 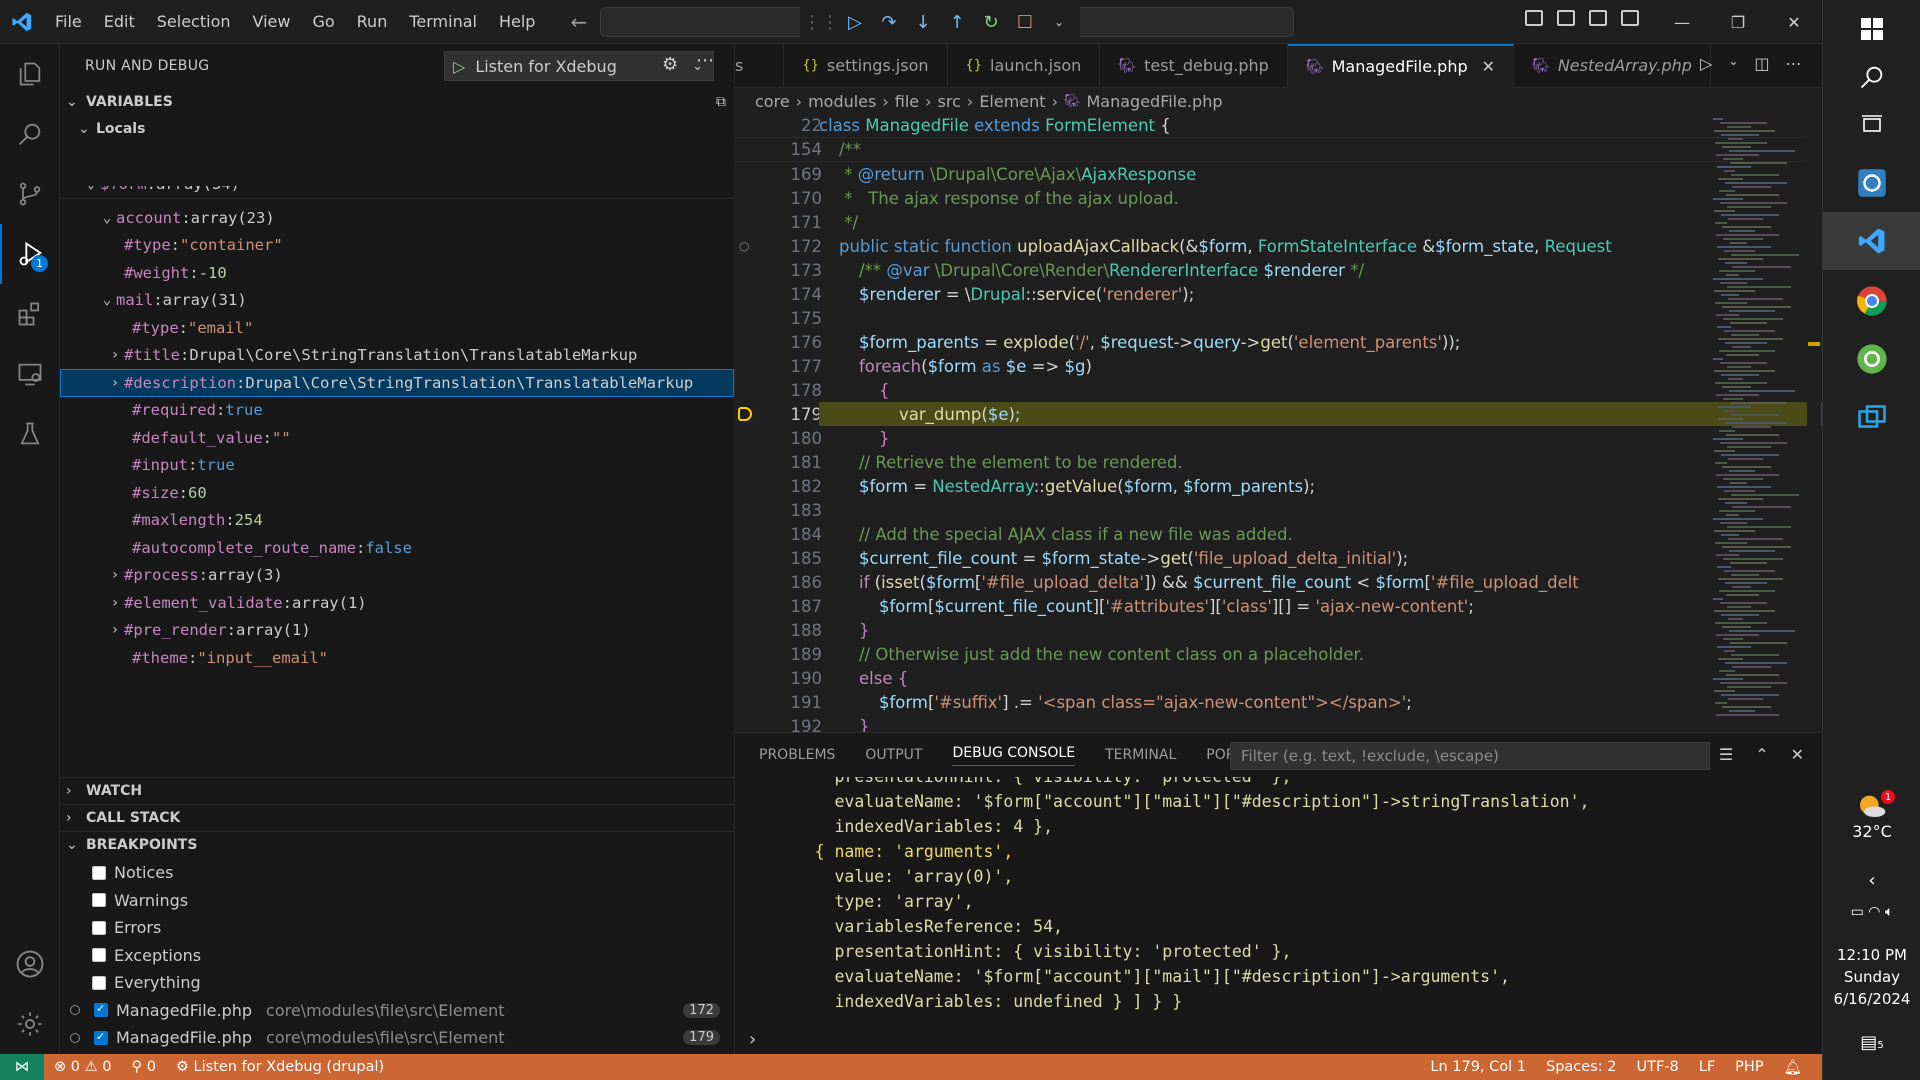 I want to click on drag-handle-icon: ⋮⋮, so click(x=821, y=22).